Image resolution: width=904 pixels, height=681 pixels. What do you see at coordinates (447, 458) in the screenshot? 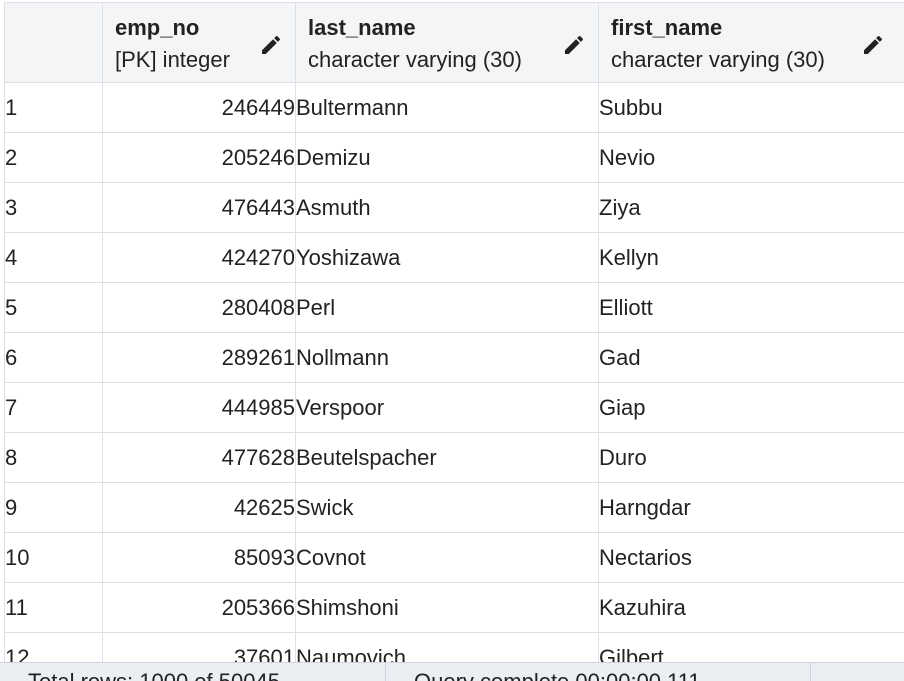
I see `last-name-cell: Beutelspacher` at bounding box center [447, 458].